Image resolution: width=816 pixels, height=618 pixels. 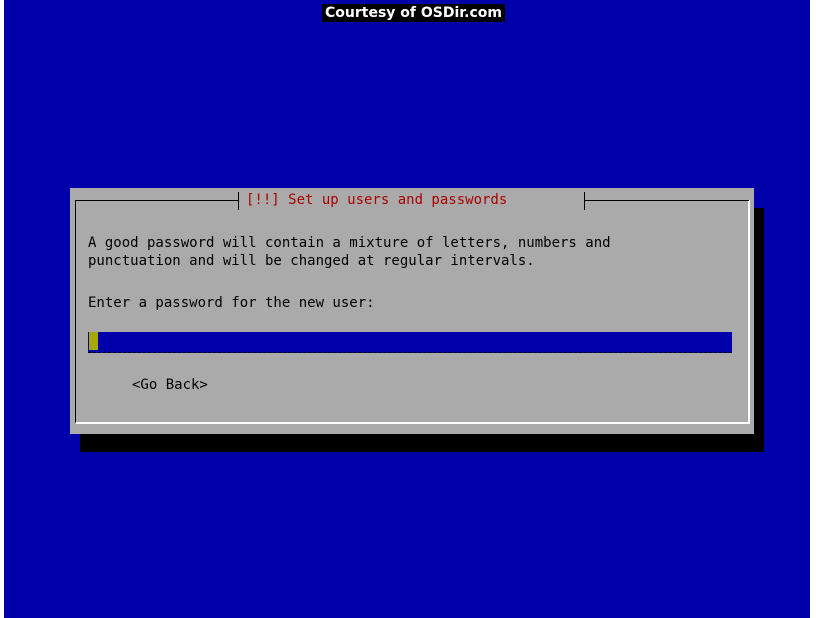 What do you see at coordinates (667, 200) in the screenshot?
I see `frame-top-right-line` at bounding box center [667, 200].